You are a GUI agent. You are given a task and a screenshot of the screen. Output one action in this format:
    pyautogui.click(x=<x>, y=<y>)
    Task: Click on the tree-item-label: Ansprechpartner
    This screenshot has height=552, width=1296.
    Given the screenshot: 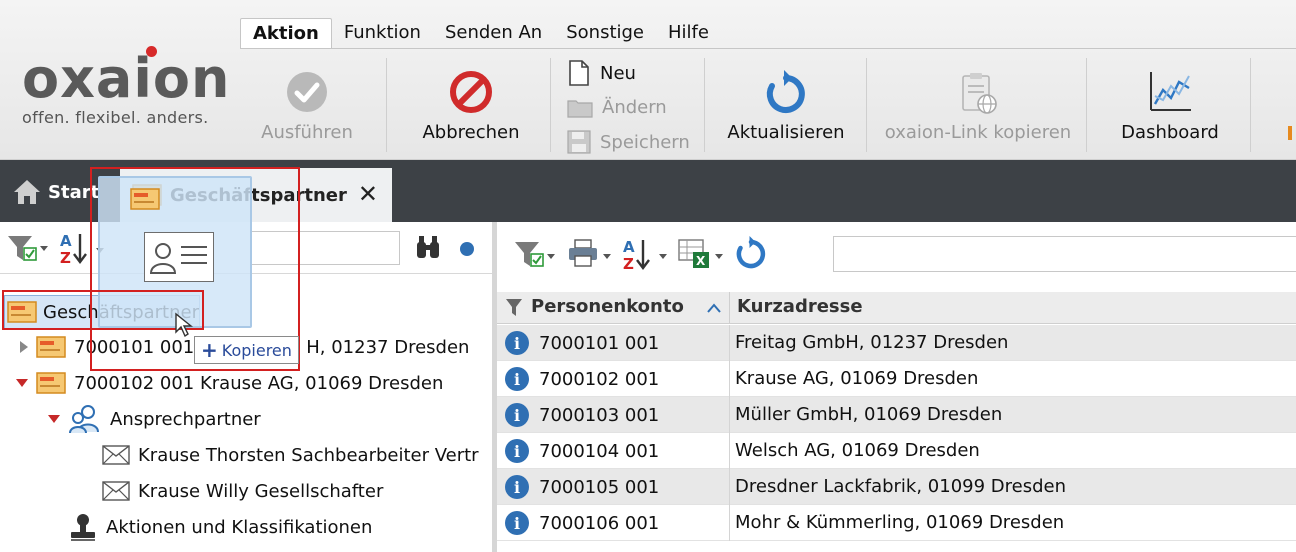 What is the action you would take?
    pyautogui.click(x=185, y=419)
    